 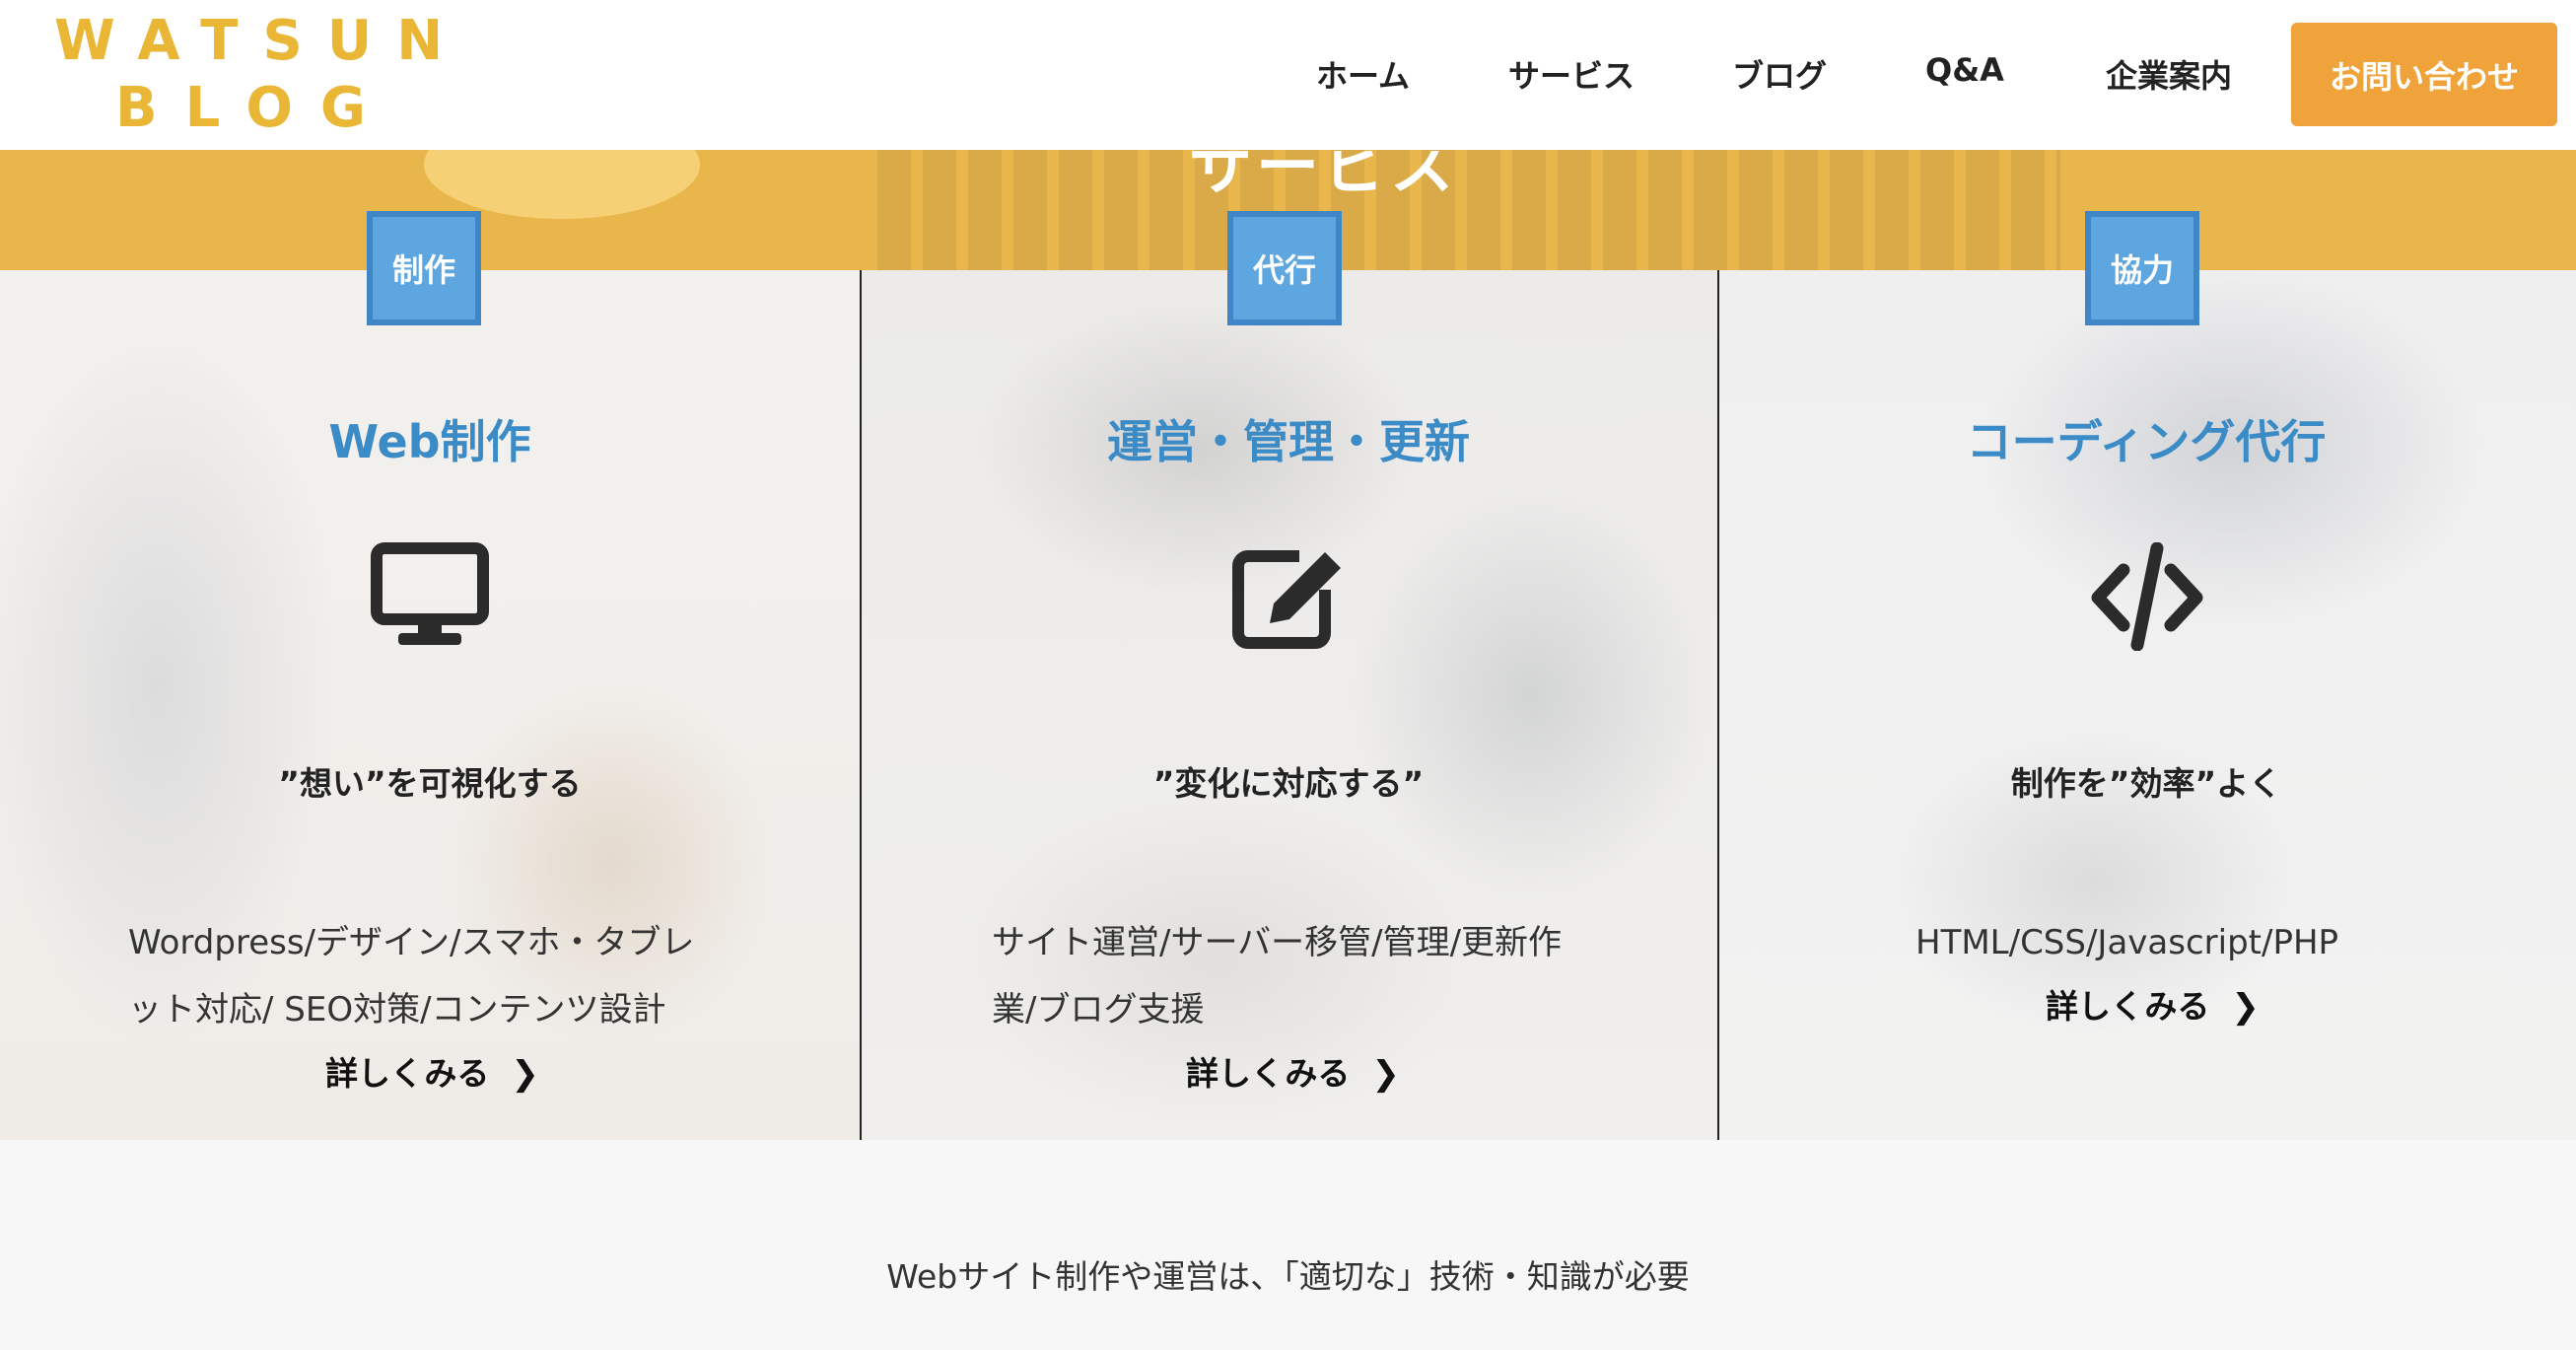 What do you see at coordinates (2146, 442) in the screenshot?
I see `service-title-coding: コーディング代行` at bounding box center [2146, 442].